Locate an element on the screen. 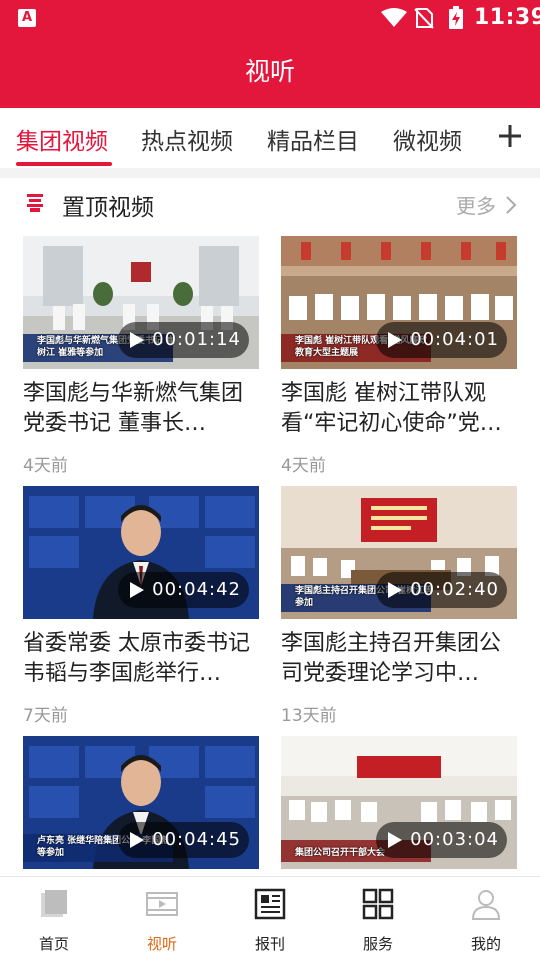  duration-badge: 00:04:01 is located at coordinates (441, 340).